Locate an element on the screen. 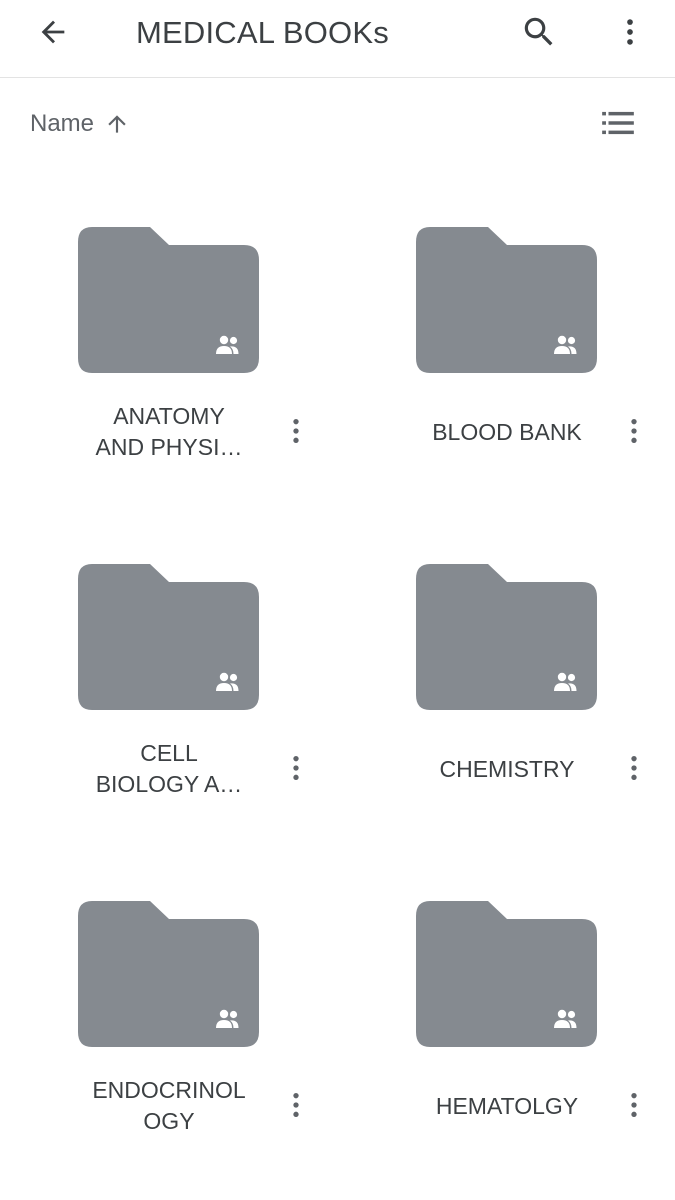 This screenshot has height=1200, width=675. folder-tile: HEMATOLGY is located at coordinates (506, 1036).